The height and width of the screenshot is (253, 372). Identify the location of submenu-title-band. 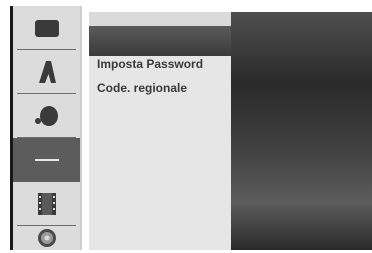
(160, 41).